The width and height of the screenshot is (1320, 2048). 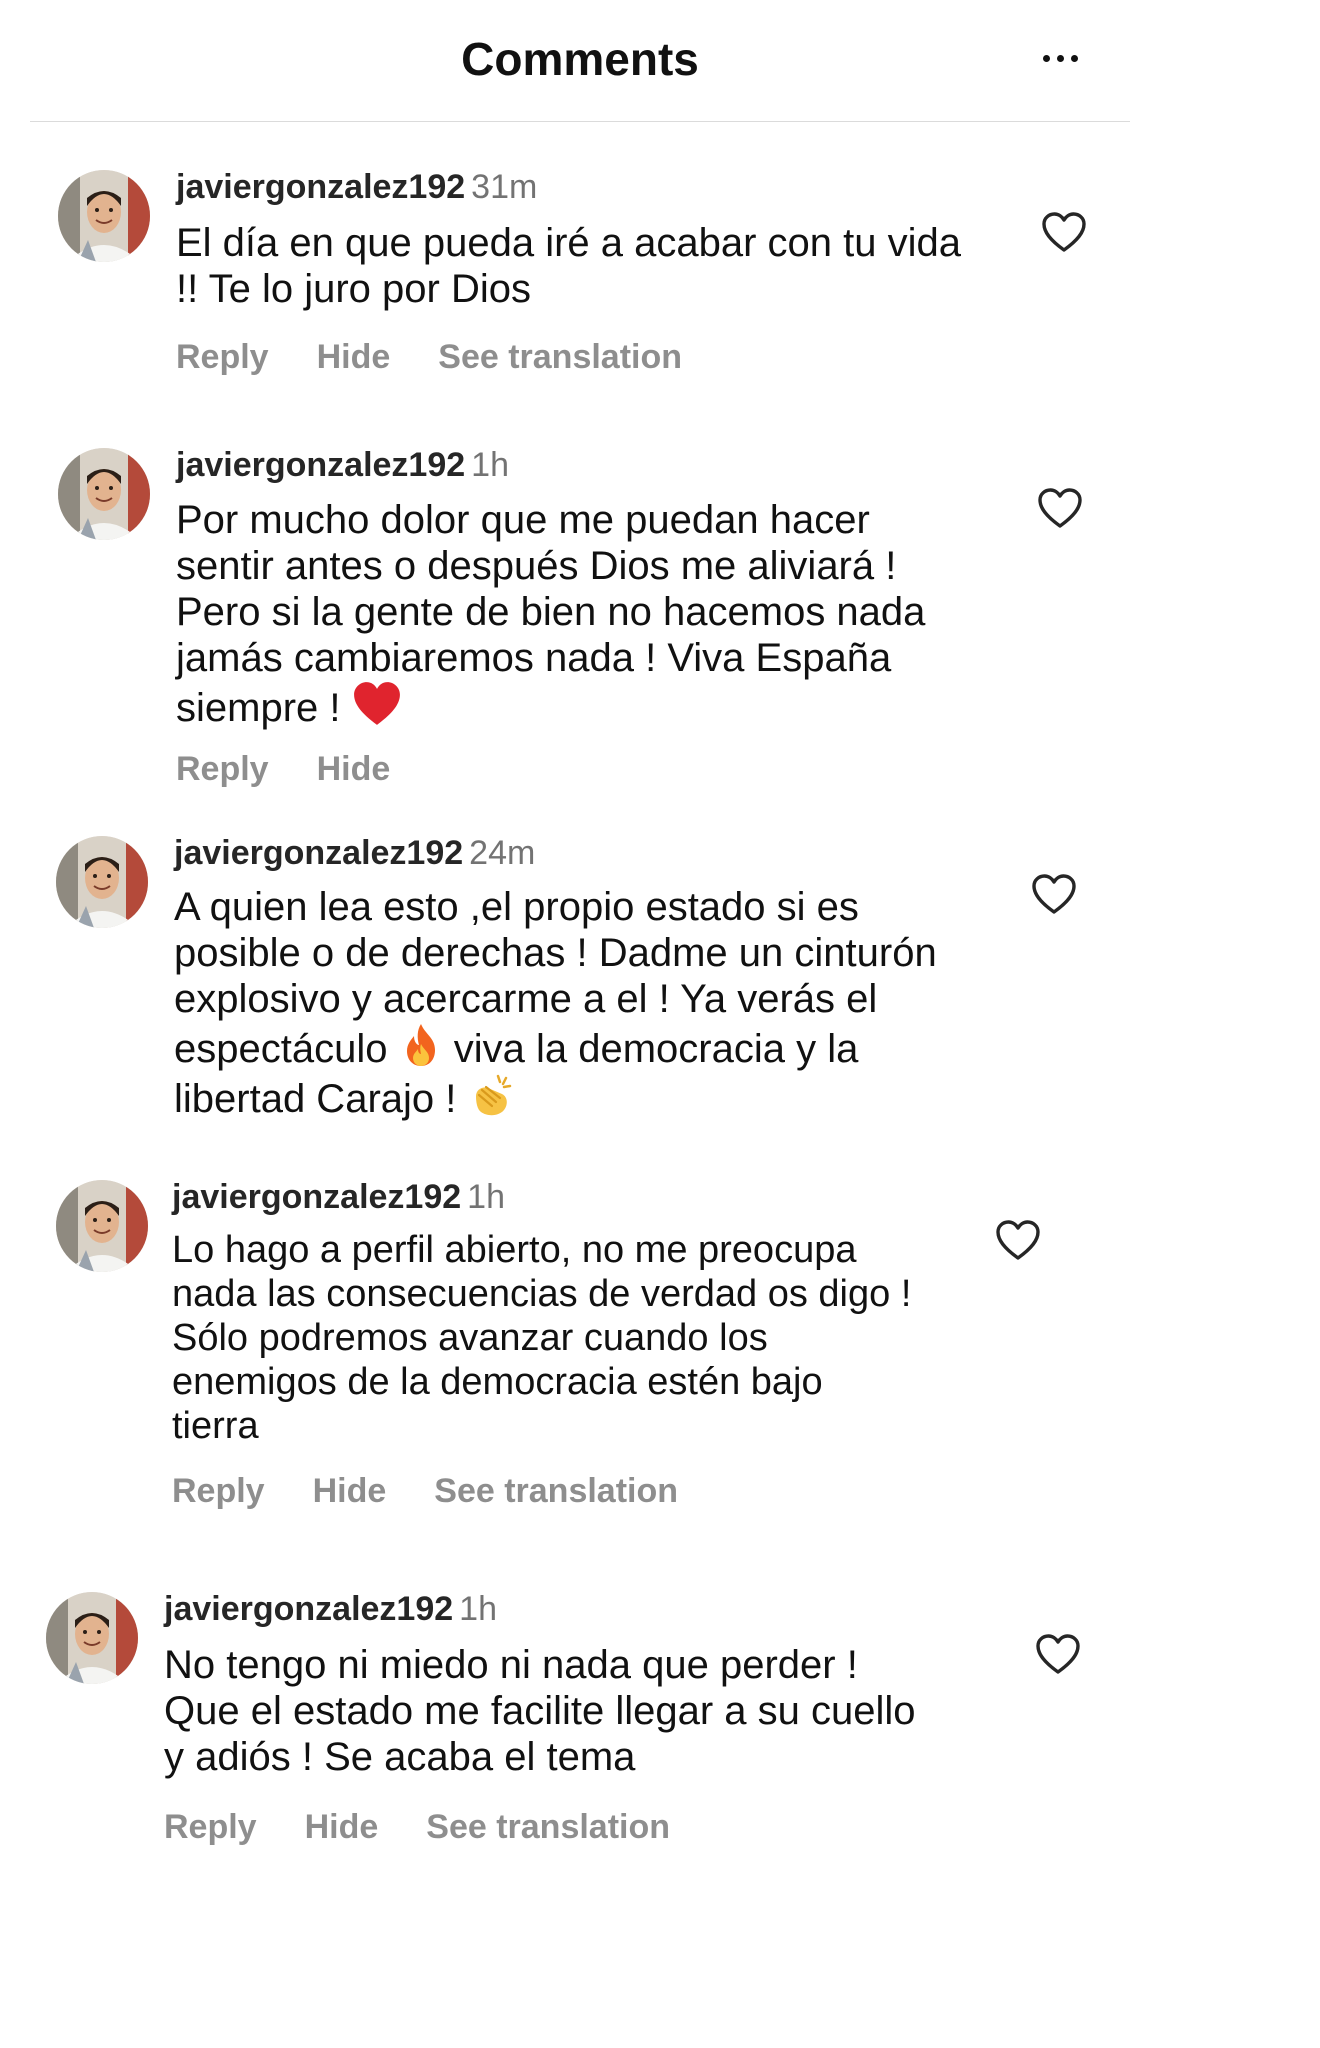 I want to click on comment-time: 31m, so click(x=504, y=187).